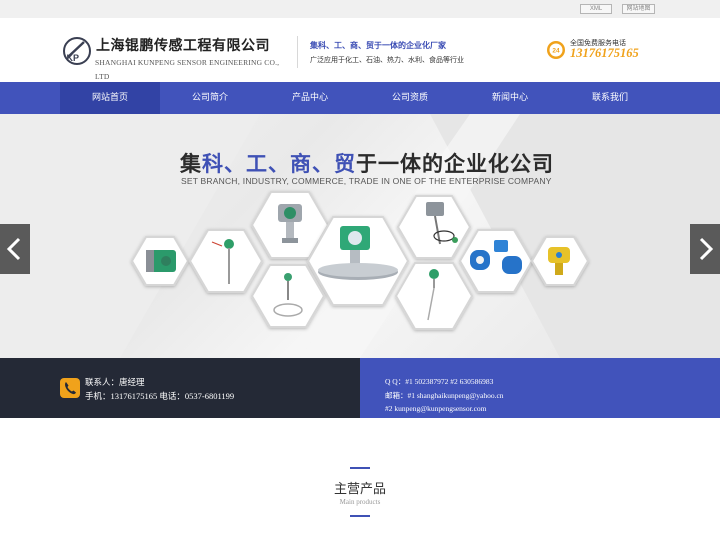 The image size is (720, 540). I want to click on company-logo: KP, so click(77, 51).